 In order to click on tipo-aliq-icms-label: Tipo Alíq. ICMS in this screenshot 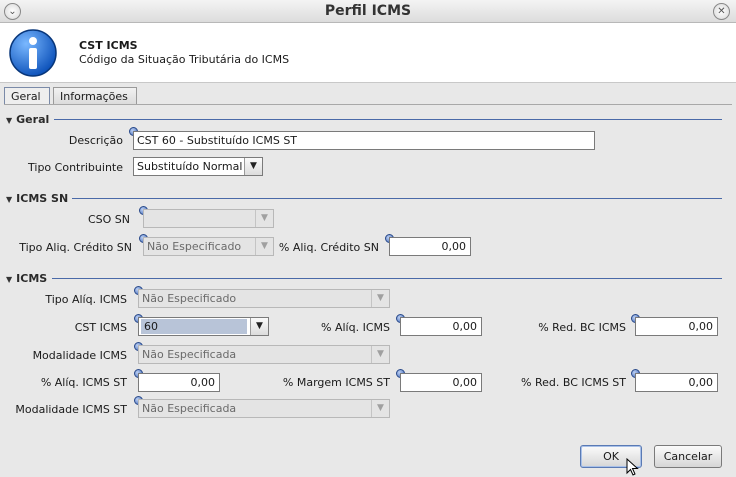, I will do `click(86, 299)`.